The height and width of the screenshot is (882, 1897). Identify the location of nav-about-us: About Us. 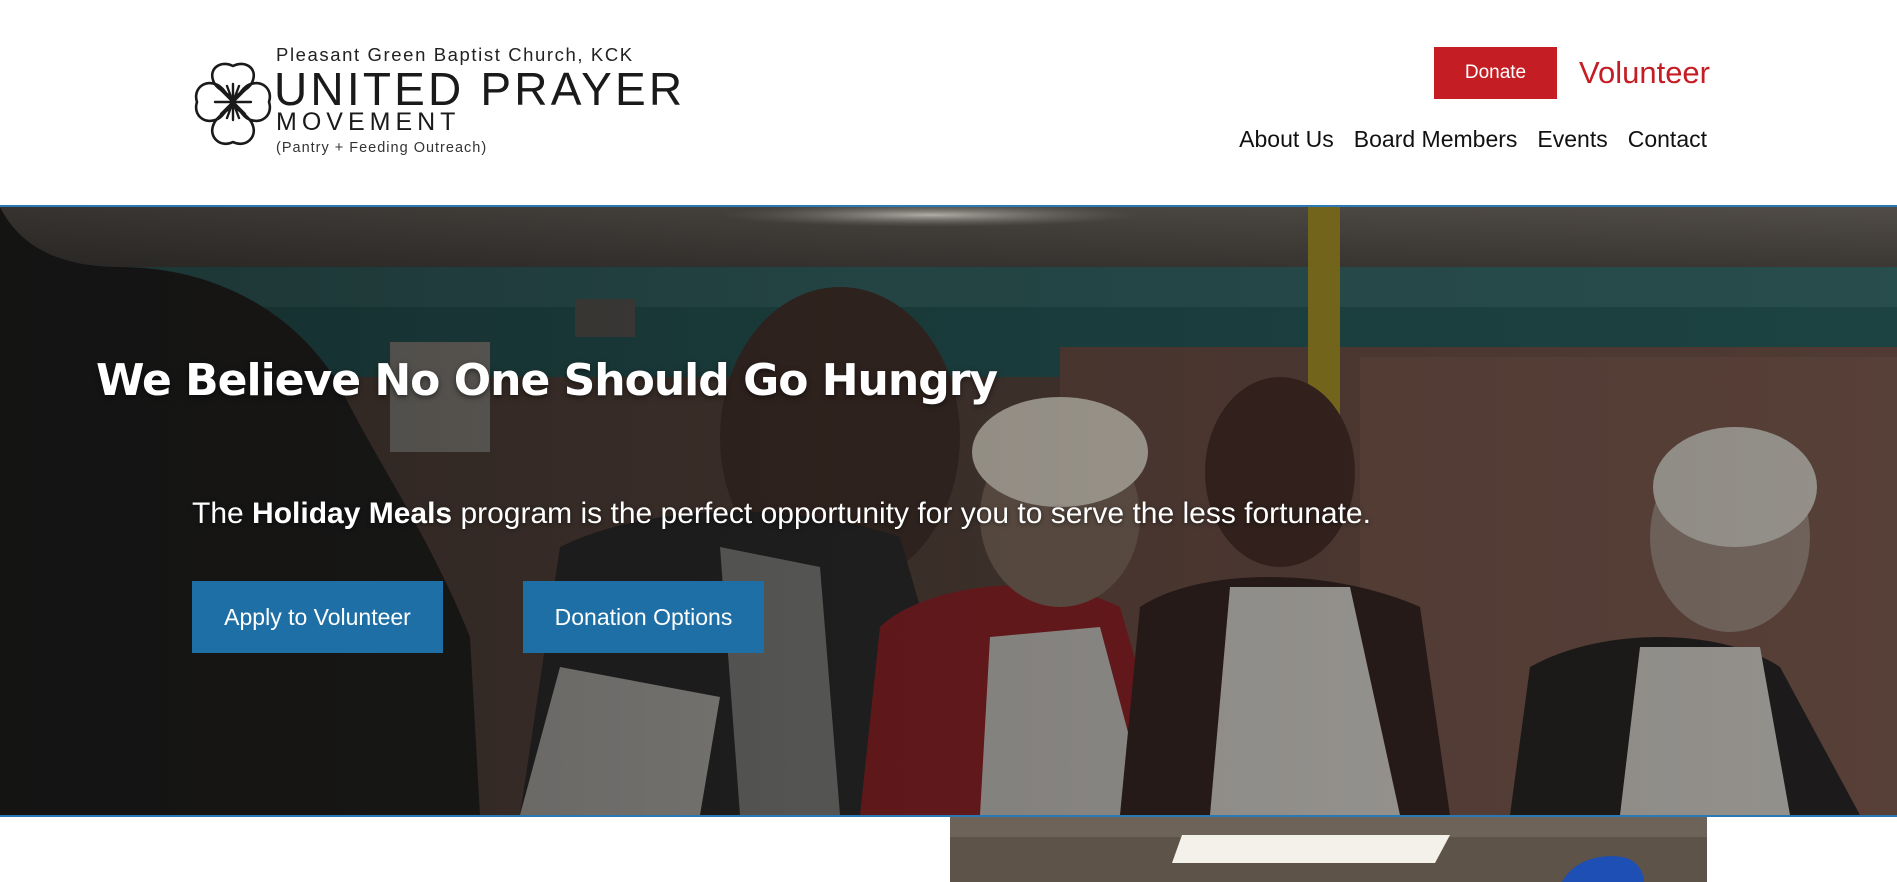
(1286, 140).